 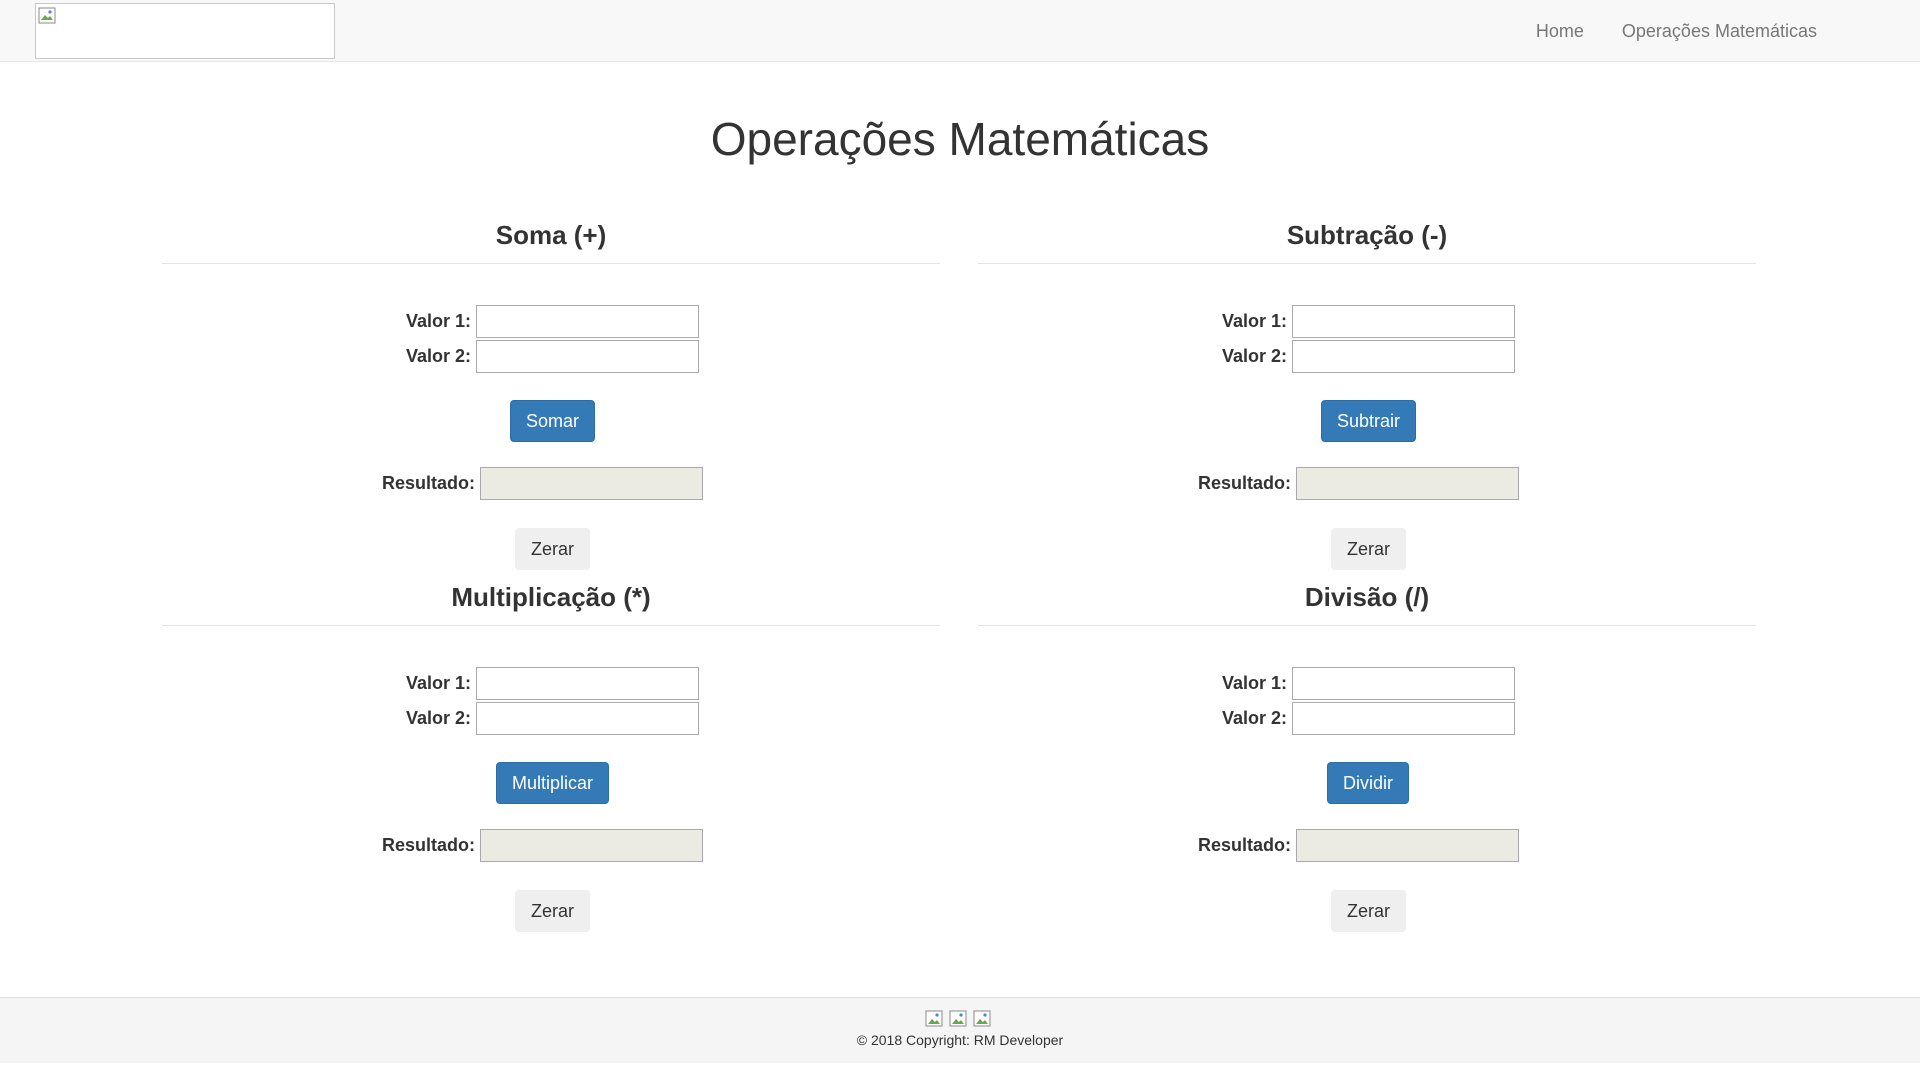 What do you see at coordinates (1255, 683) in the screenshot?
I see `divide-value1-label: Valor 1:` at bounding box center [1255, 683].